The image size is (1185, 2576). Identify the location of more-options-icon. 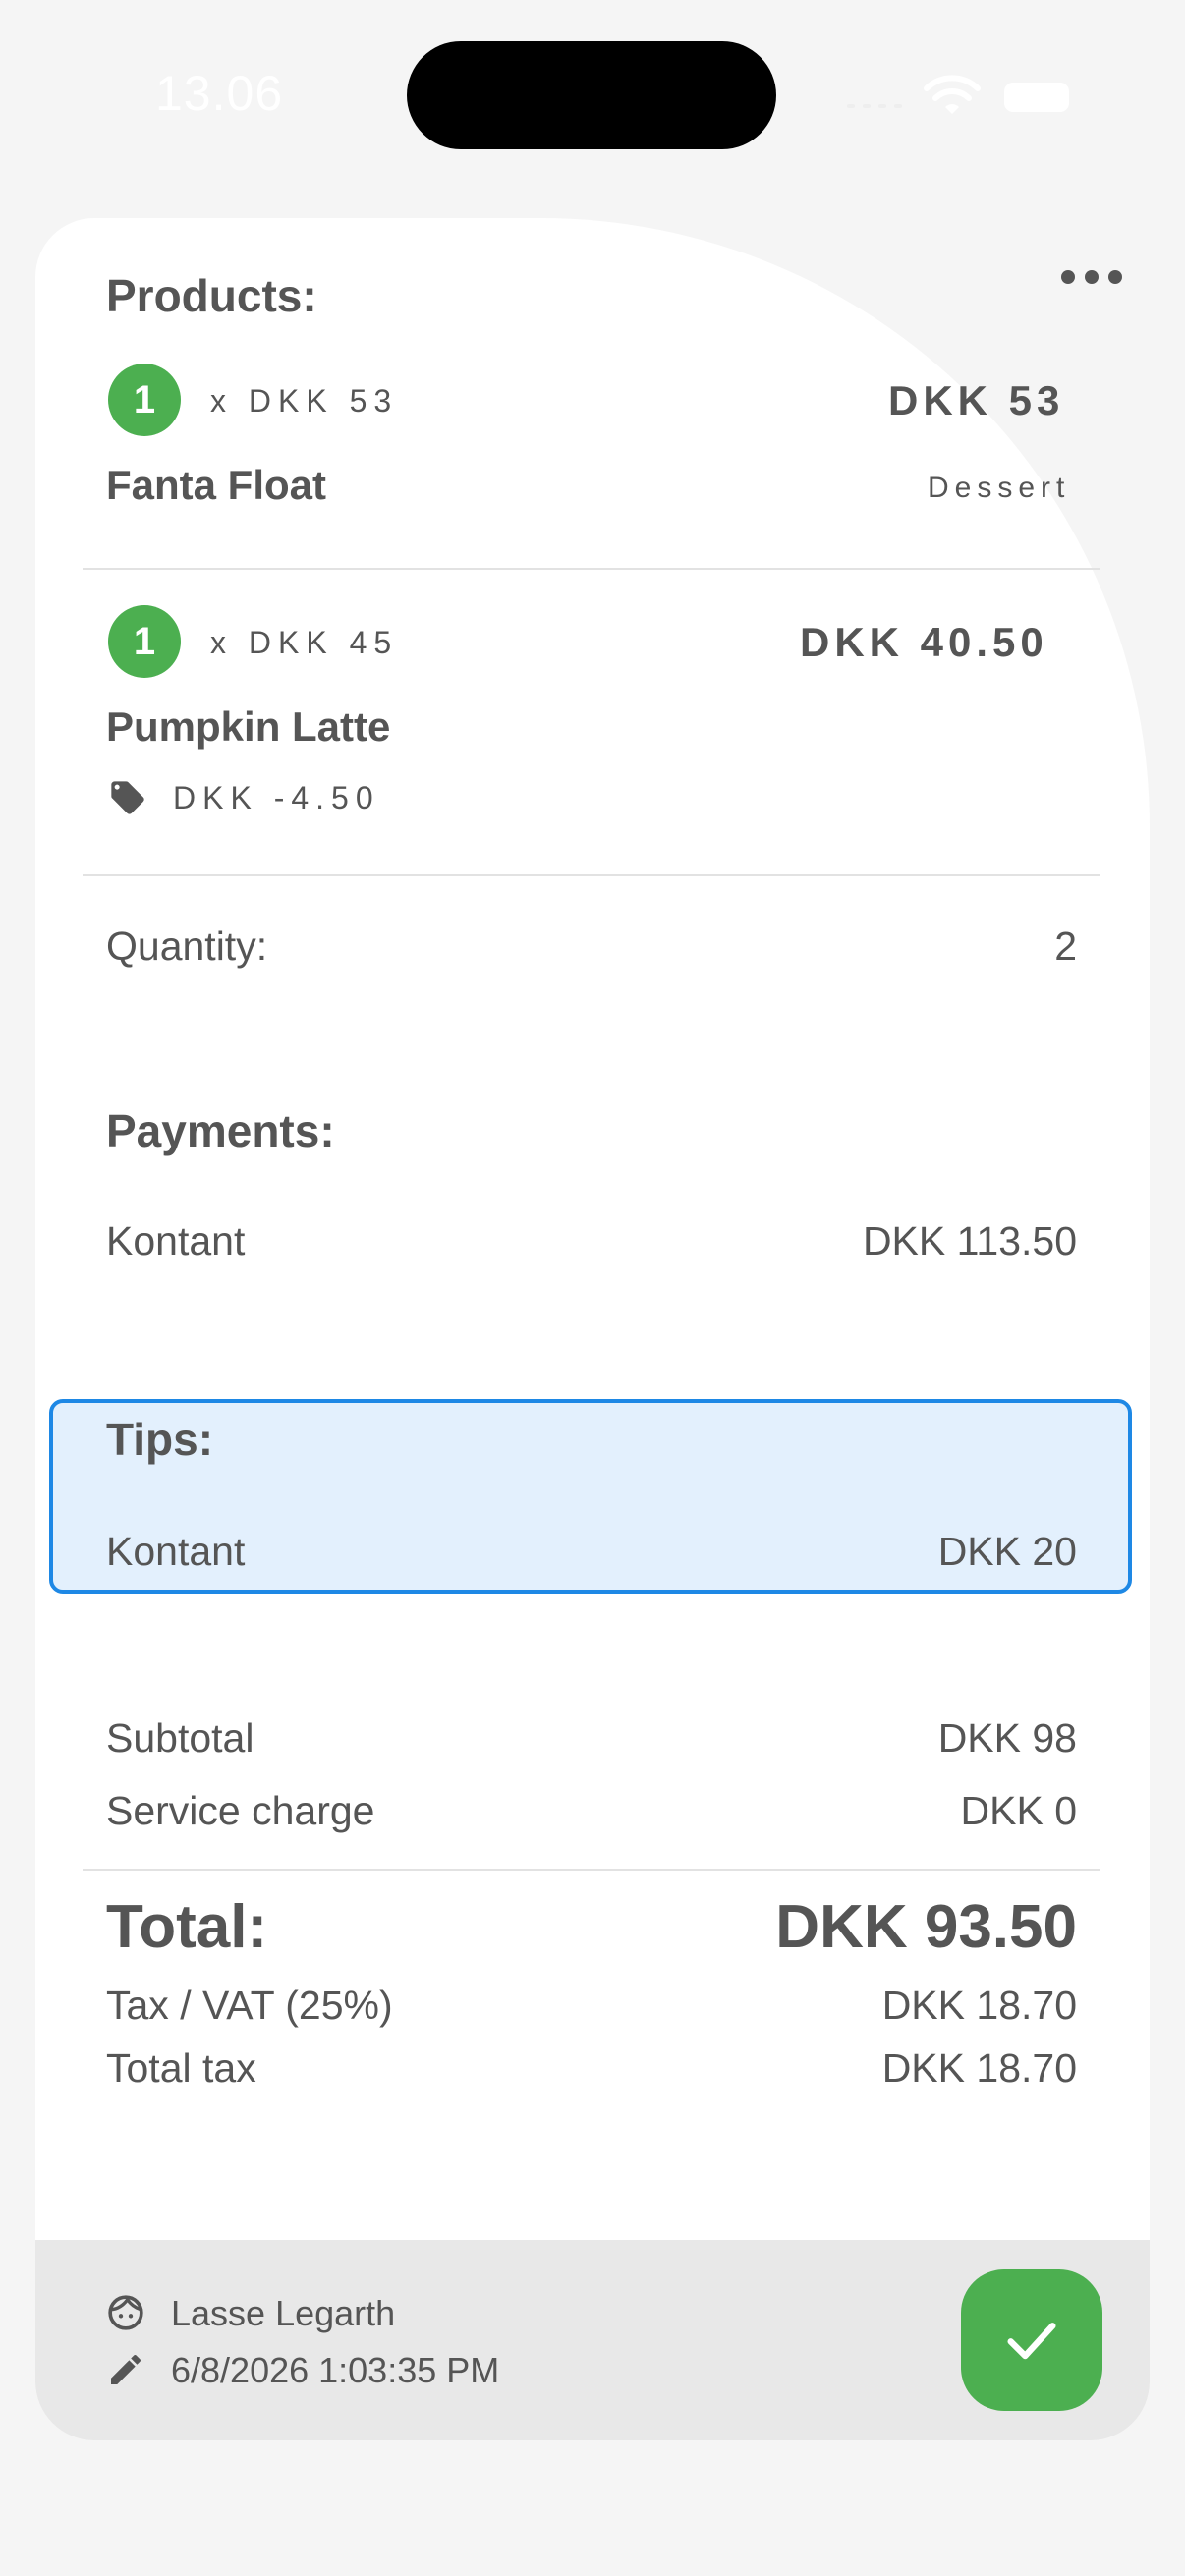
(1092, 277).